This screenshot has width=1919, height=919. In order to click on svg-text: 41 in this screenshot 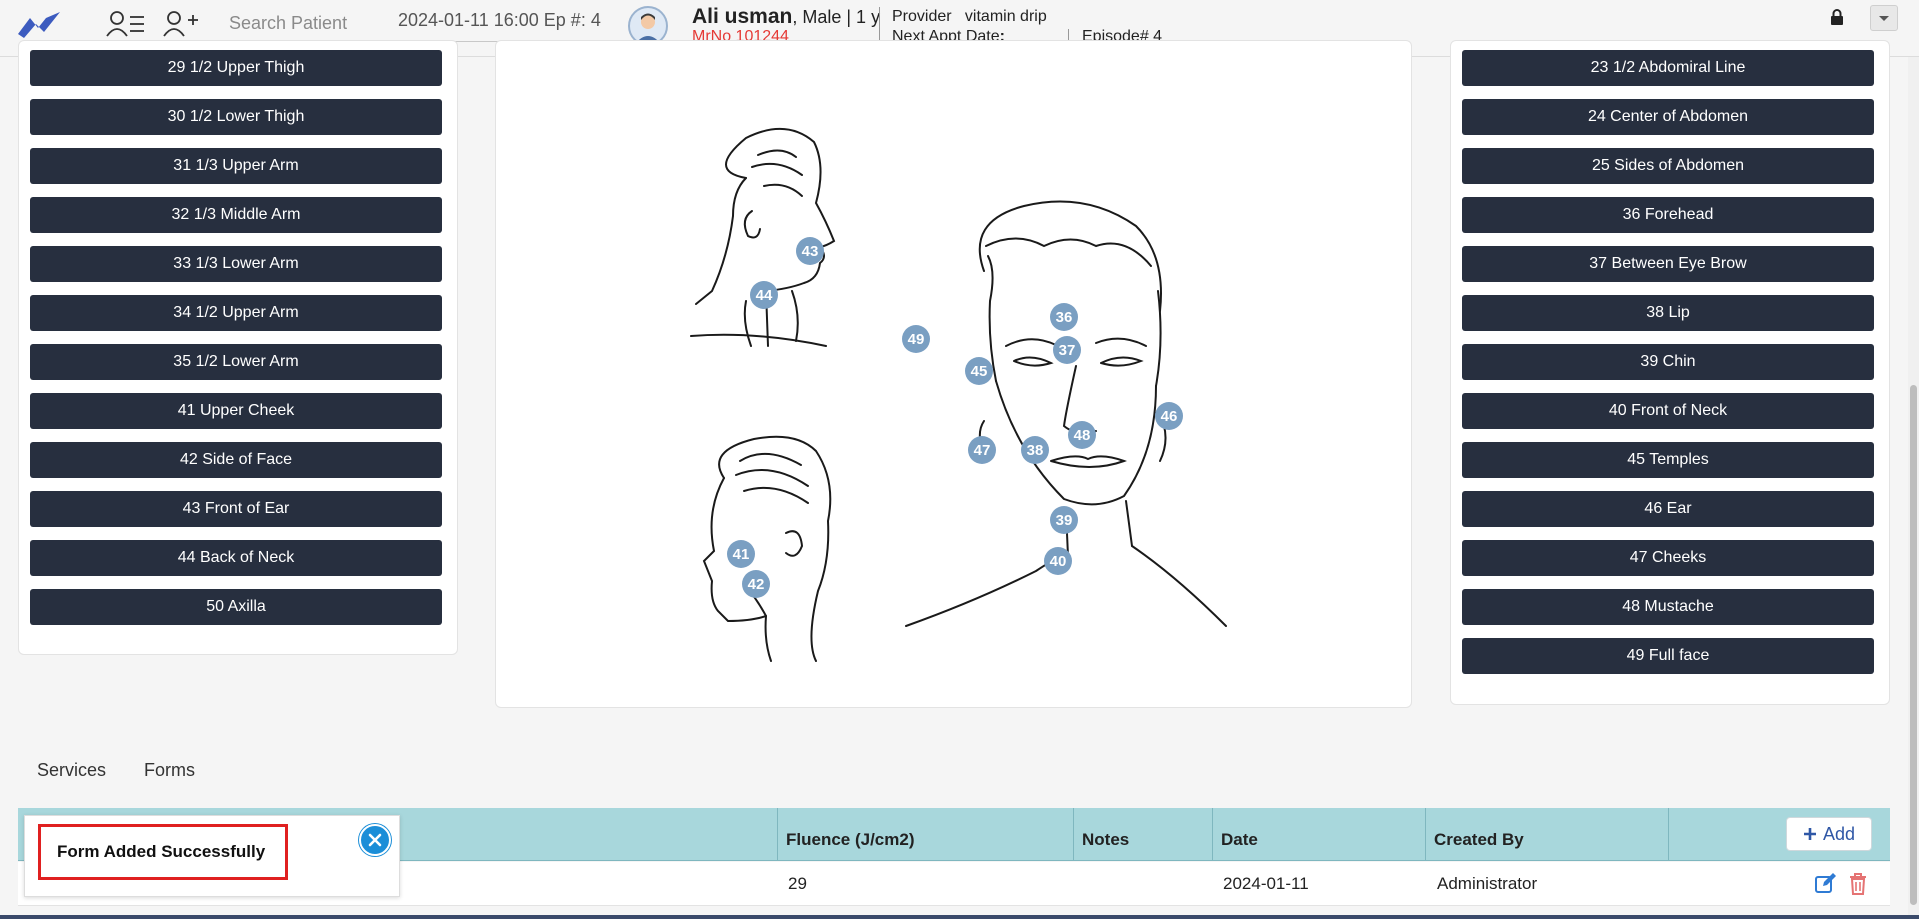, I will do `click(741, 554)`.